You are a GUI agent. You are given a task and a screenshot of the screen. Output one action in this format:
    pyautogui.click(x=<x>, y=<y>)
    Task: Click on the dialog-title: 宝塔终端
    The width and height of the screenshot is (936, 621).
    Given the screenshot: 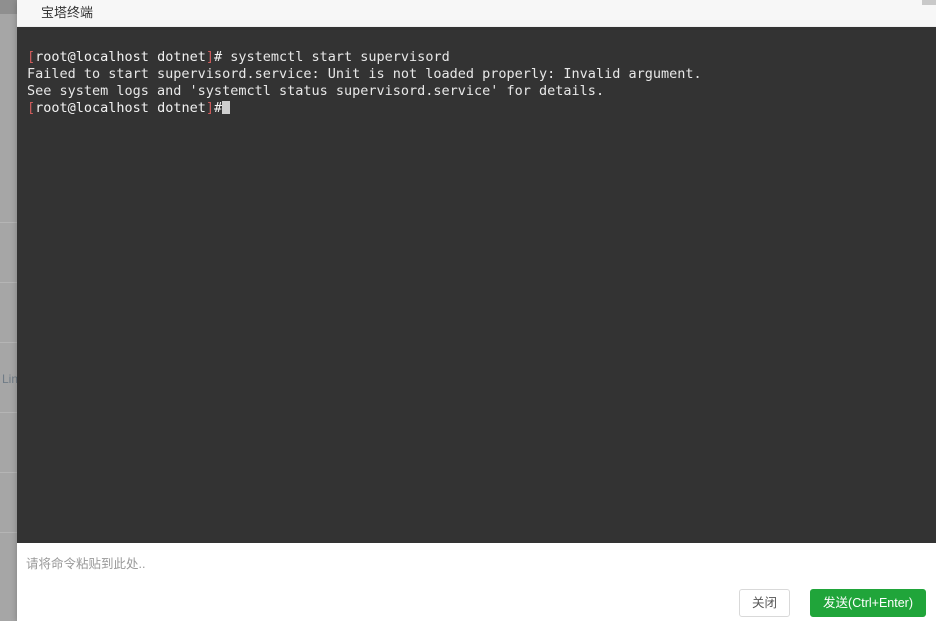 What is the action you would take?
    pyautogui.click(x=67, y=12)
    